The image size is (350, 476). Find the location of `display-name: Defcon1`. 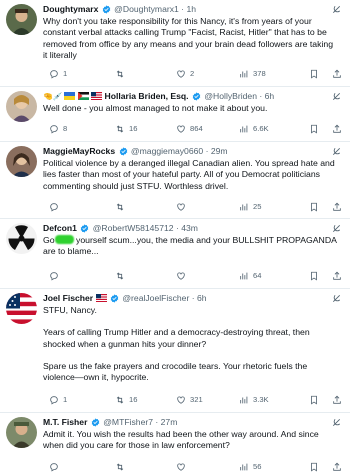

display-name: Defcon1 is located at coordinates (60, 228).